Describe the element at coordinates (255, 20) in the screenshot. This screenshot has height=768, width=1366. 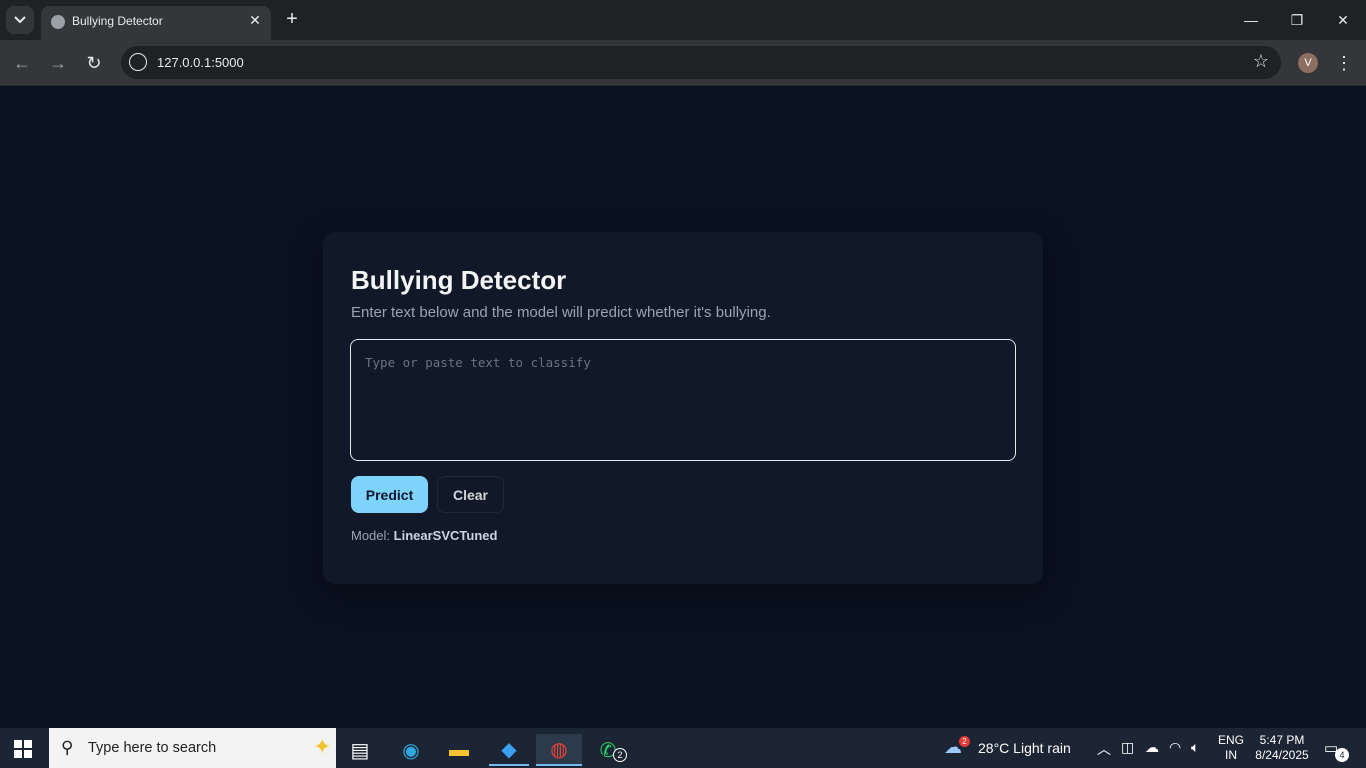
I see `close-tab-icon: ✕` at that location.